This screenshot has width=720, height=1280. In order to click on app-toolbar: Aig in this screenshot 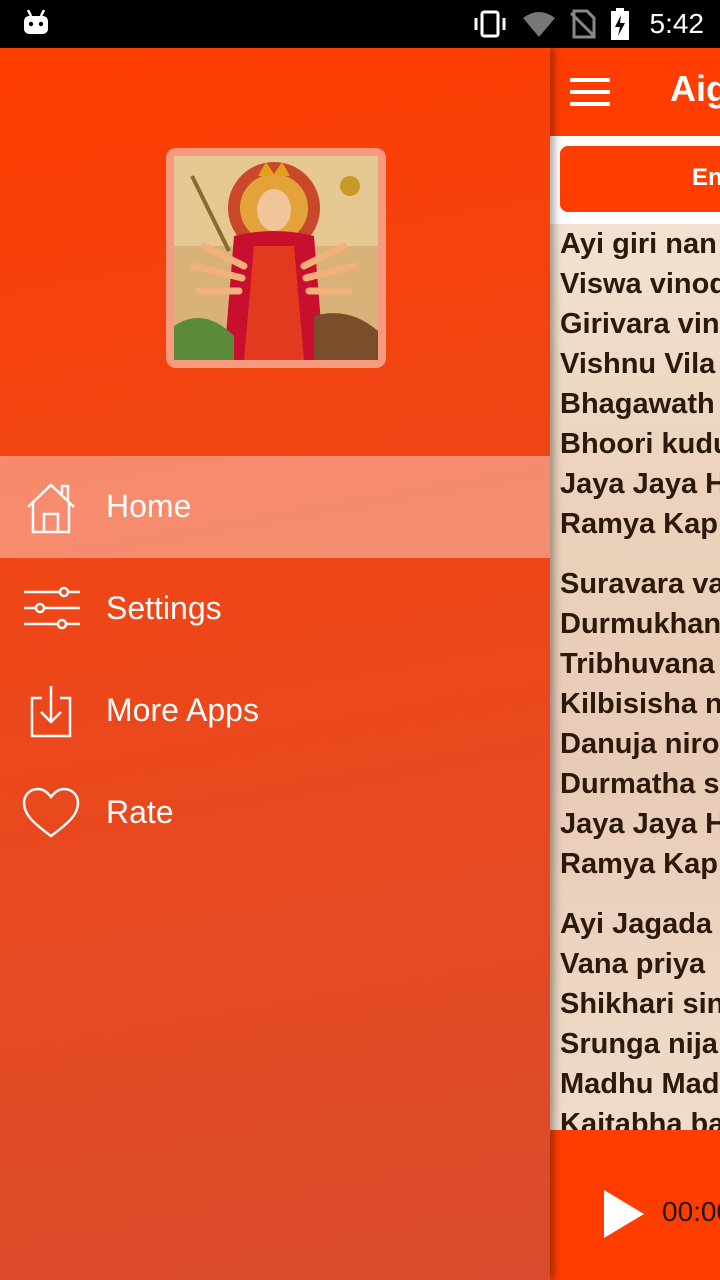, I will do `click(635, 92)`.